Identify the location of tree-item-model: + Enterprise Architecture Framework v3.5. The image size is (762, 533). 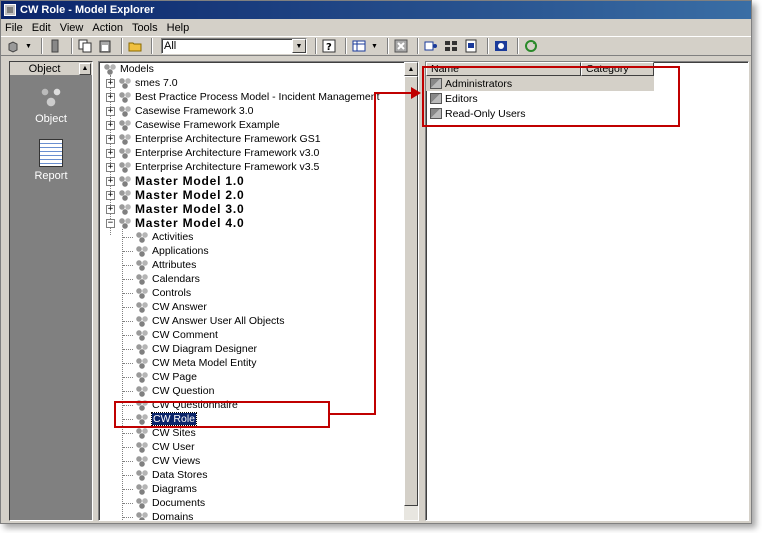
(251, 167).